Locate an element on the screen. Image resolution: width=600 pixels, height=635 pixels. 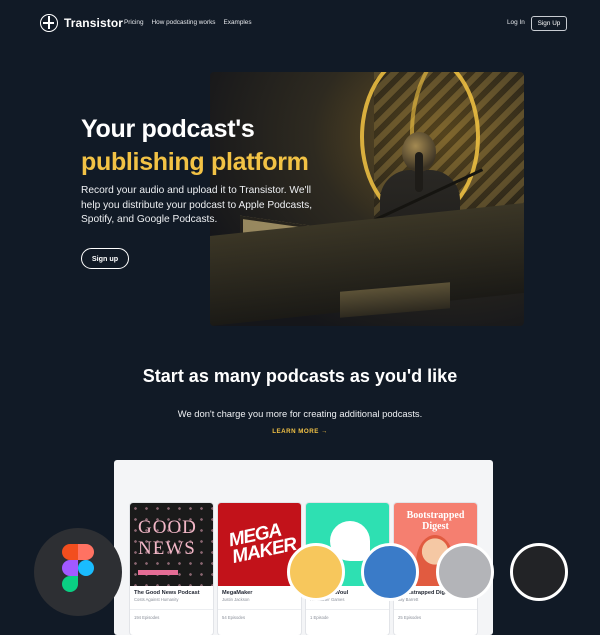
episode-count: 25 Episodes is located at coordinates (410, 617).